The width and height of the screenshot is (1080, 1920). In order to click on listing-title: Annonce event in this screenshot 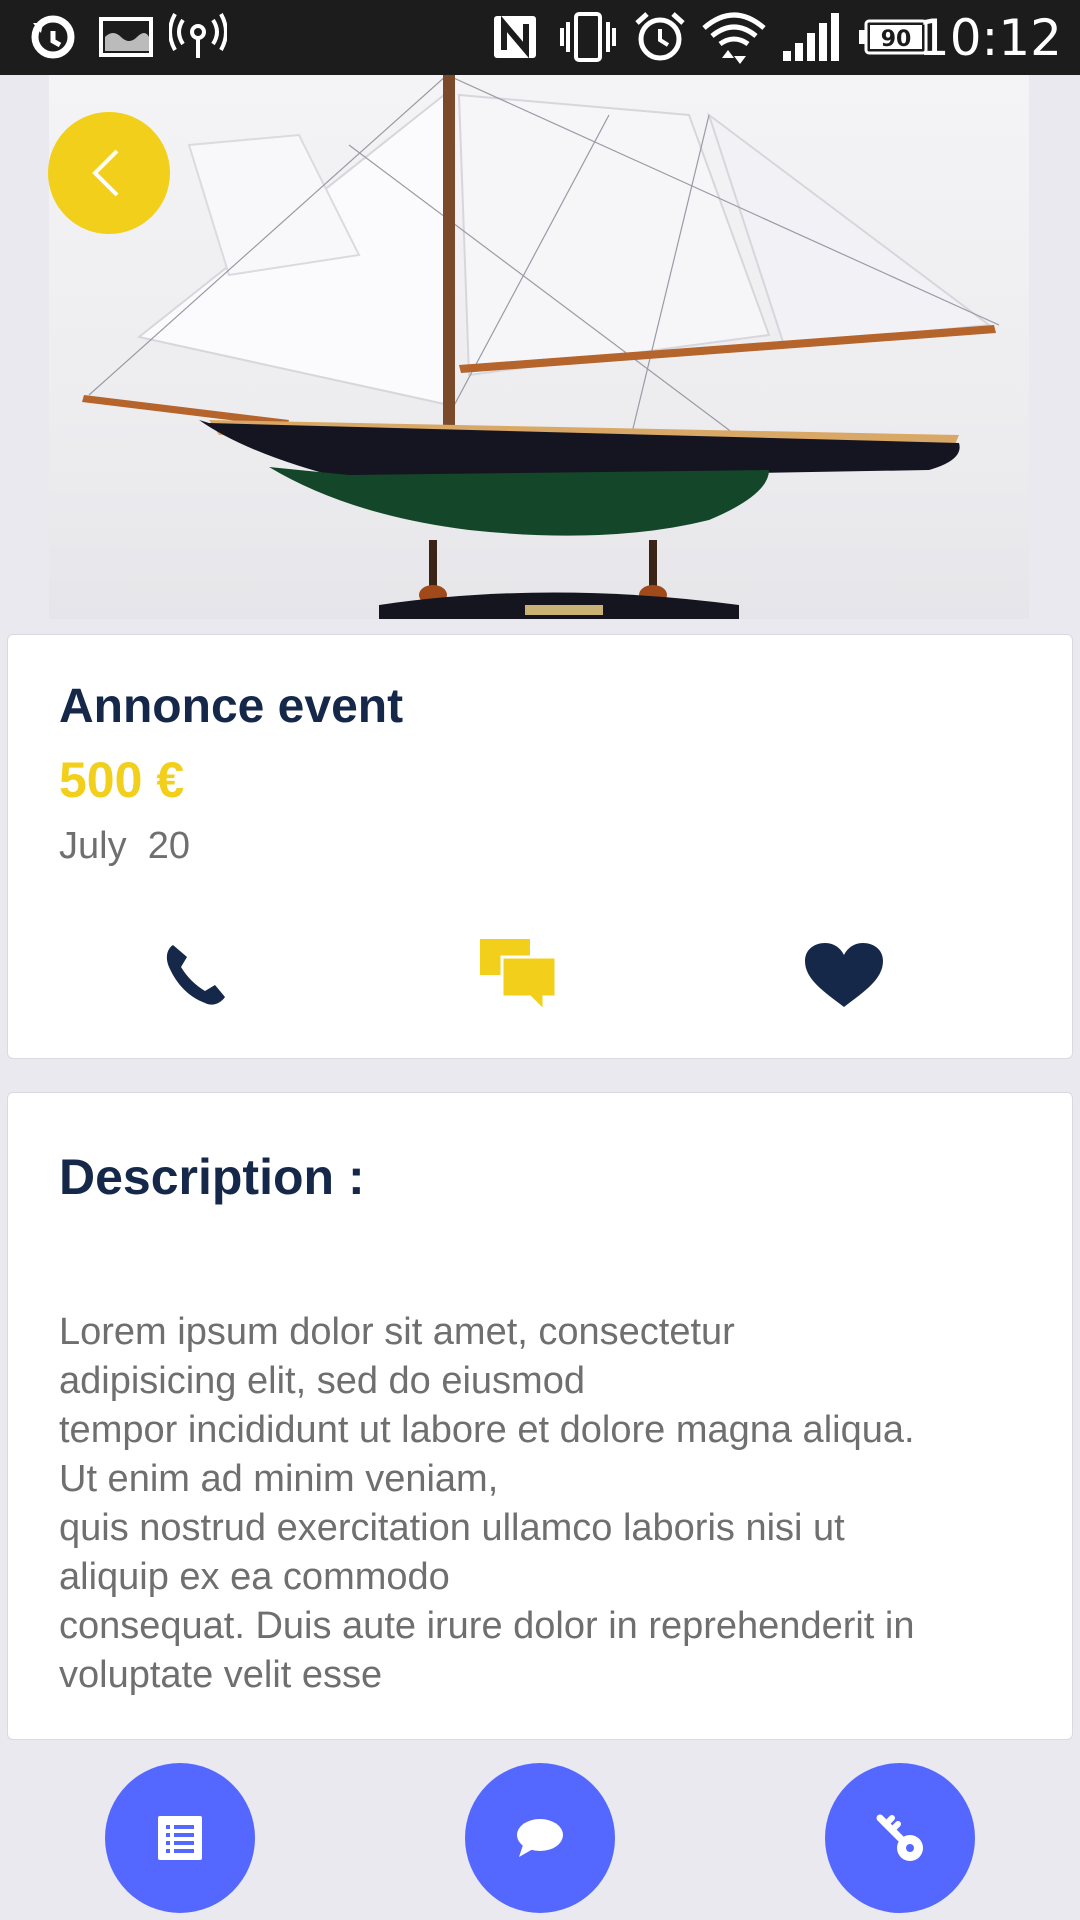, I will do `click(231, 706)`.